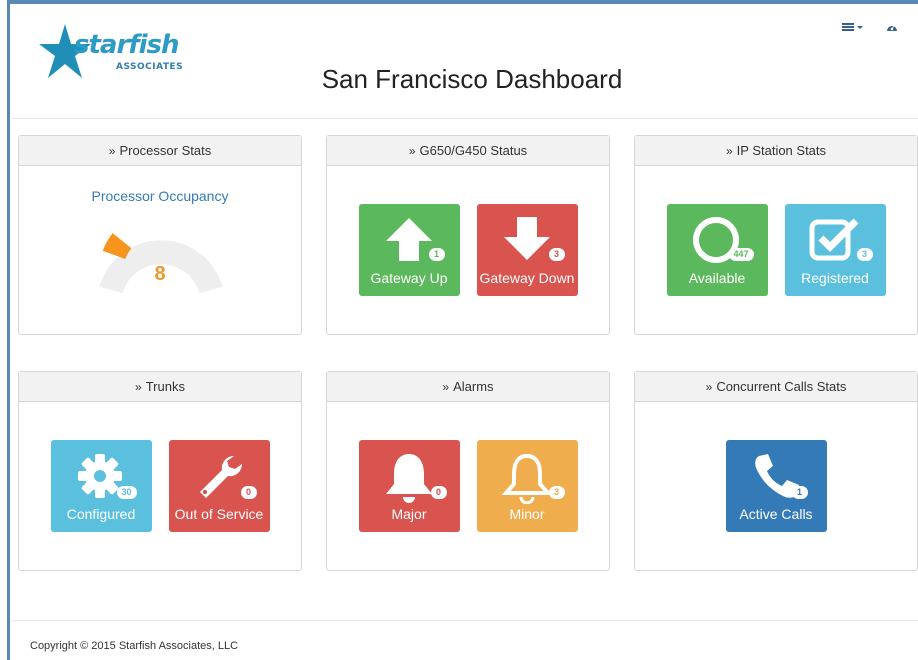  Describe the element at coordinates (781, 150) in the screenshot. I see `panel-title: IP Station Stats` at that location.